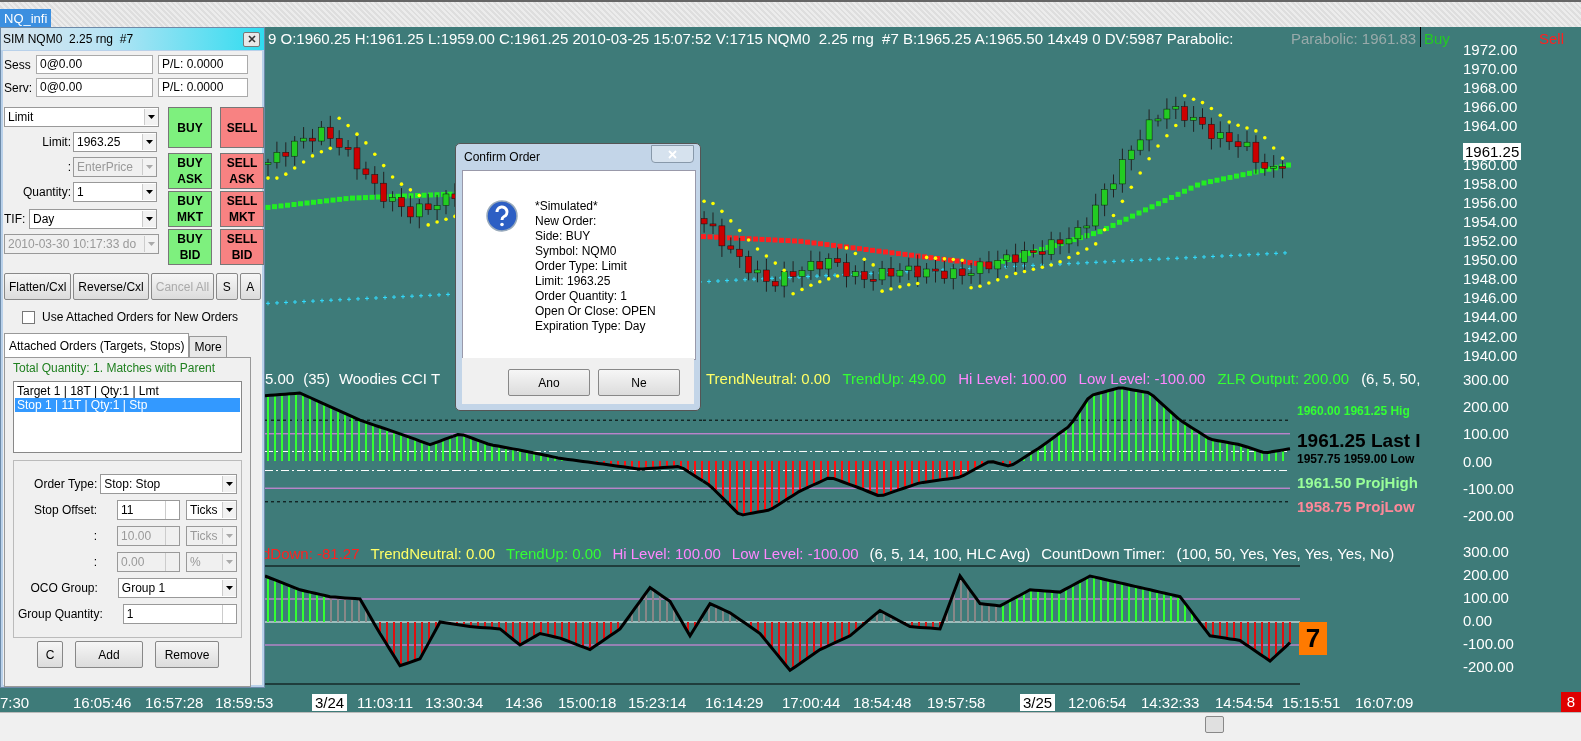 The image size is (1581, 741). What do you see at coordinates (587, 702) in the screenshot?
I see `time-axis-label: 15:00:18` at bounding box center [587, 702].